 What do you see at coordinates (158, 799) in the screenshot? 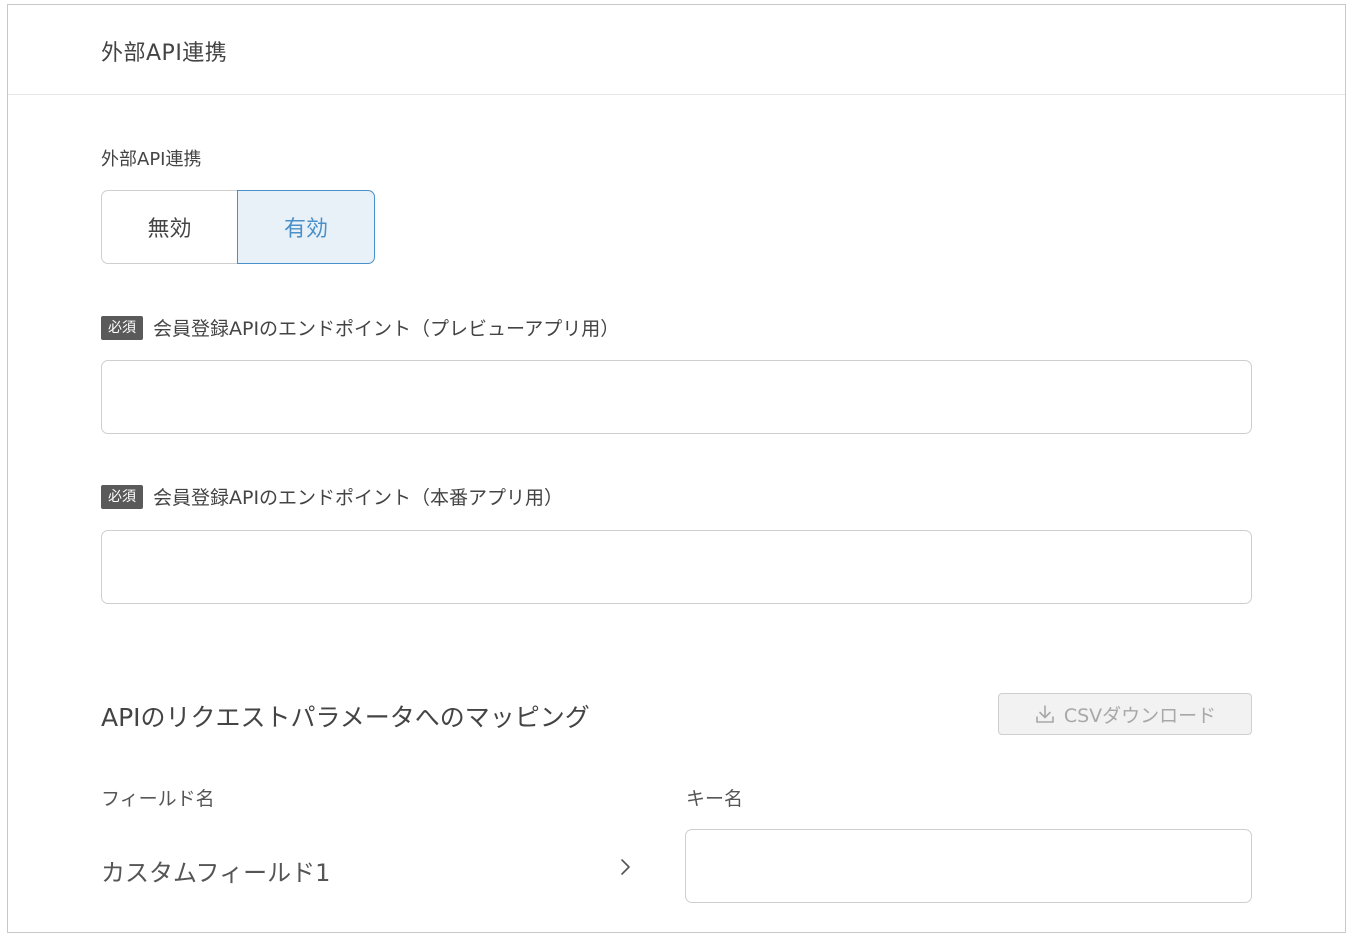
I see `column-header-field-name: フィールド名` at bounding box center [158, 799].